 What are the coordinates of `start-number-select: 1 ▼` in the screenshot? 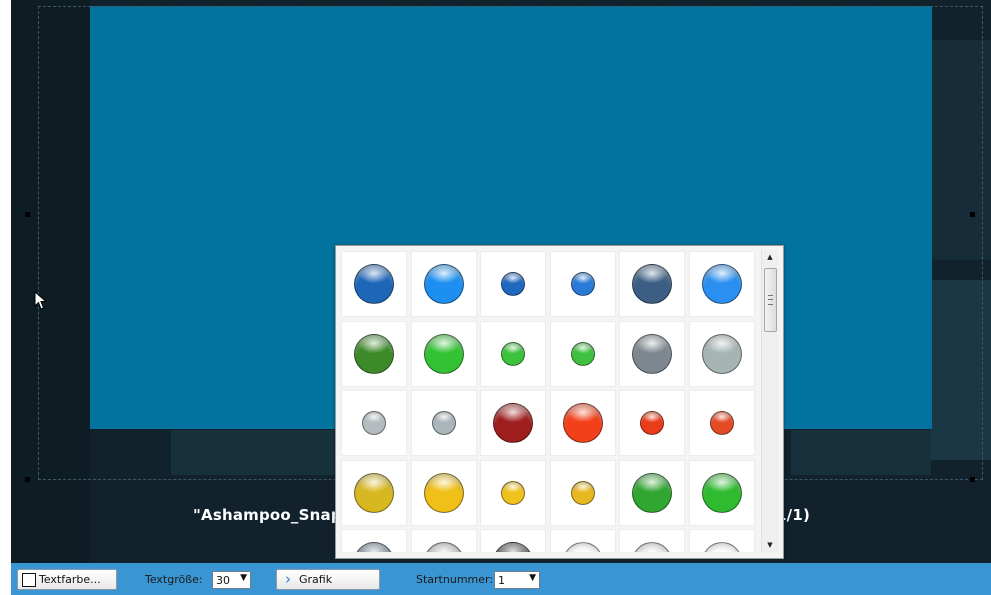 It's located at (517, 580).